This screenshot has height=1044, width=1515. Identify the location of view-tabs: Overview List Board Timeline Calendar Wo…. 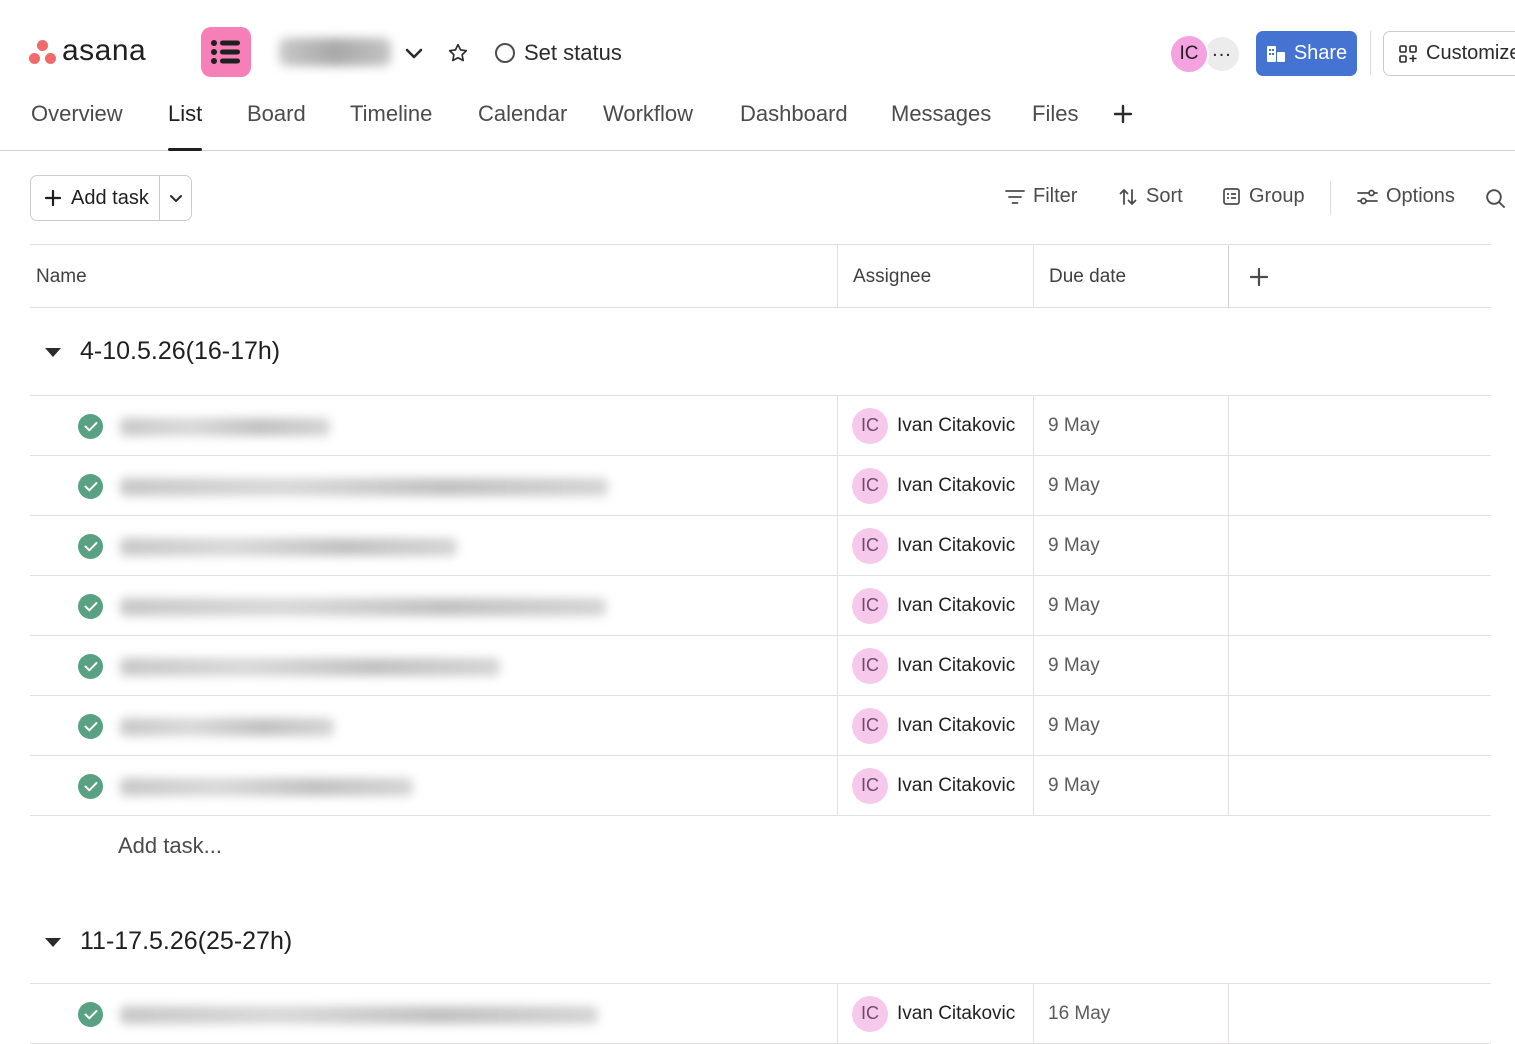
(757, 123).